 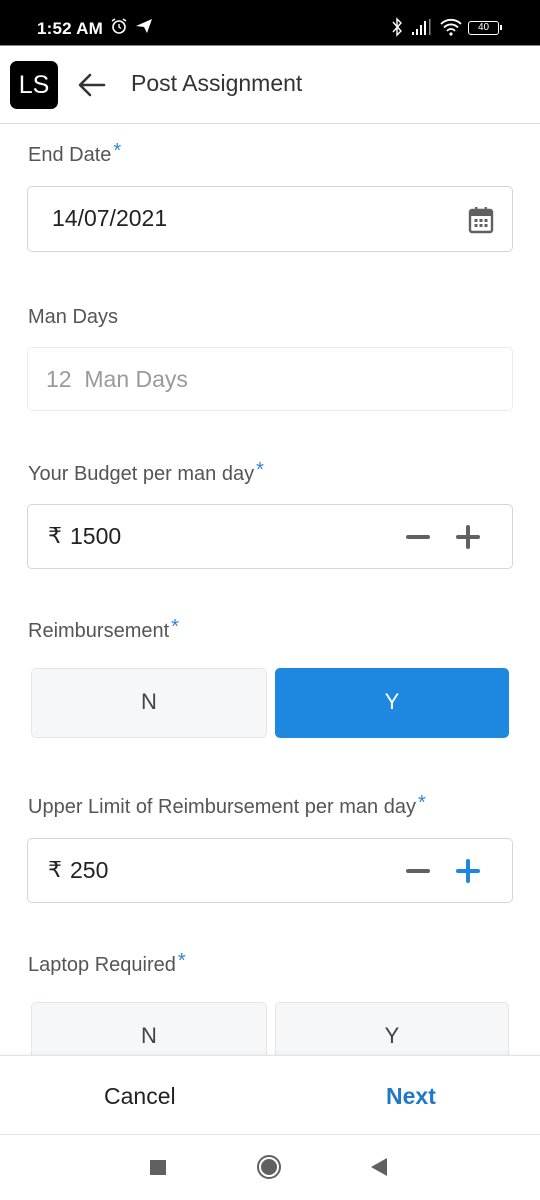 I want to click on wifi-icon, so click(x=451, y=27).